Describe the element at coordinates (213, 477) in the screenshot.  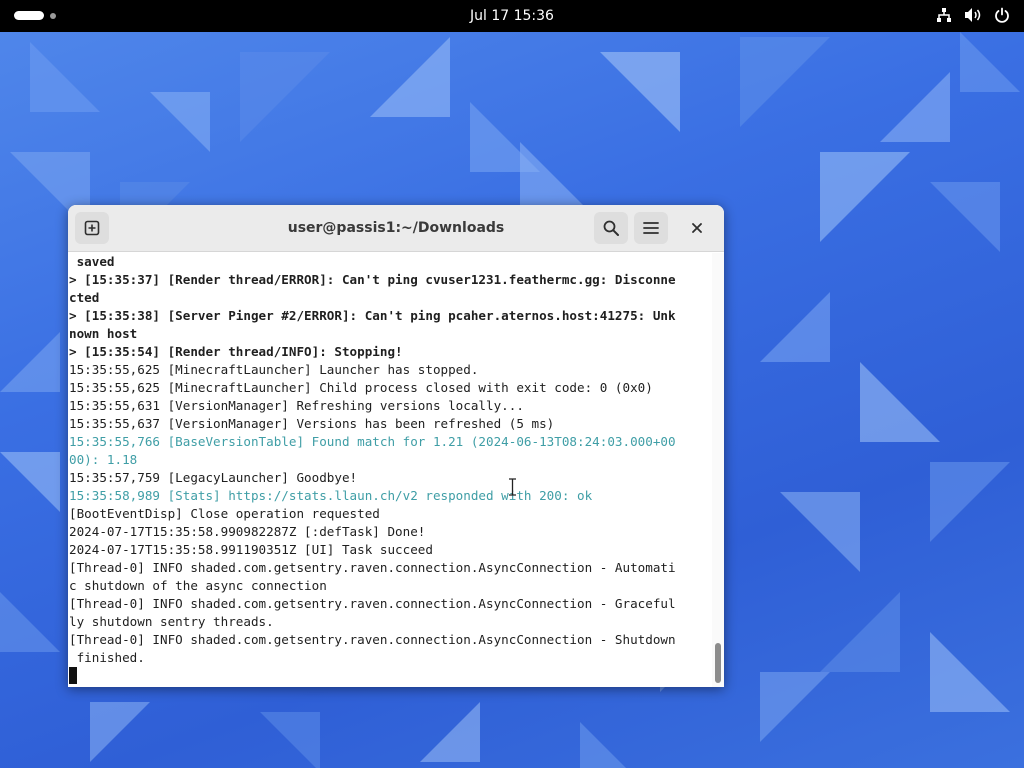
I see `terminal-line: 15:35:57,759 [LegacyLauncher] Goodbye!` at that location.